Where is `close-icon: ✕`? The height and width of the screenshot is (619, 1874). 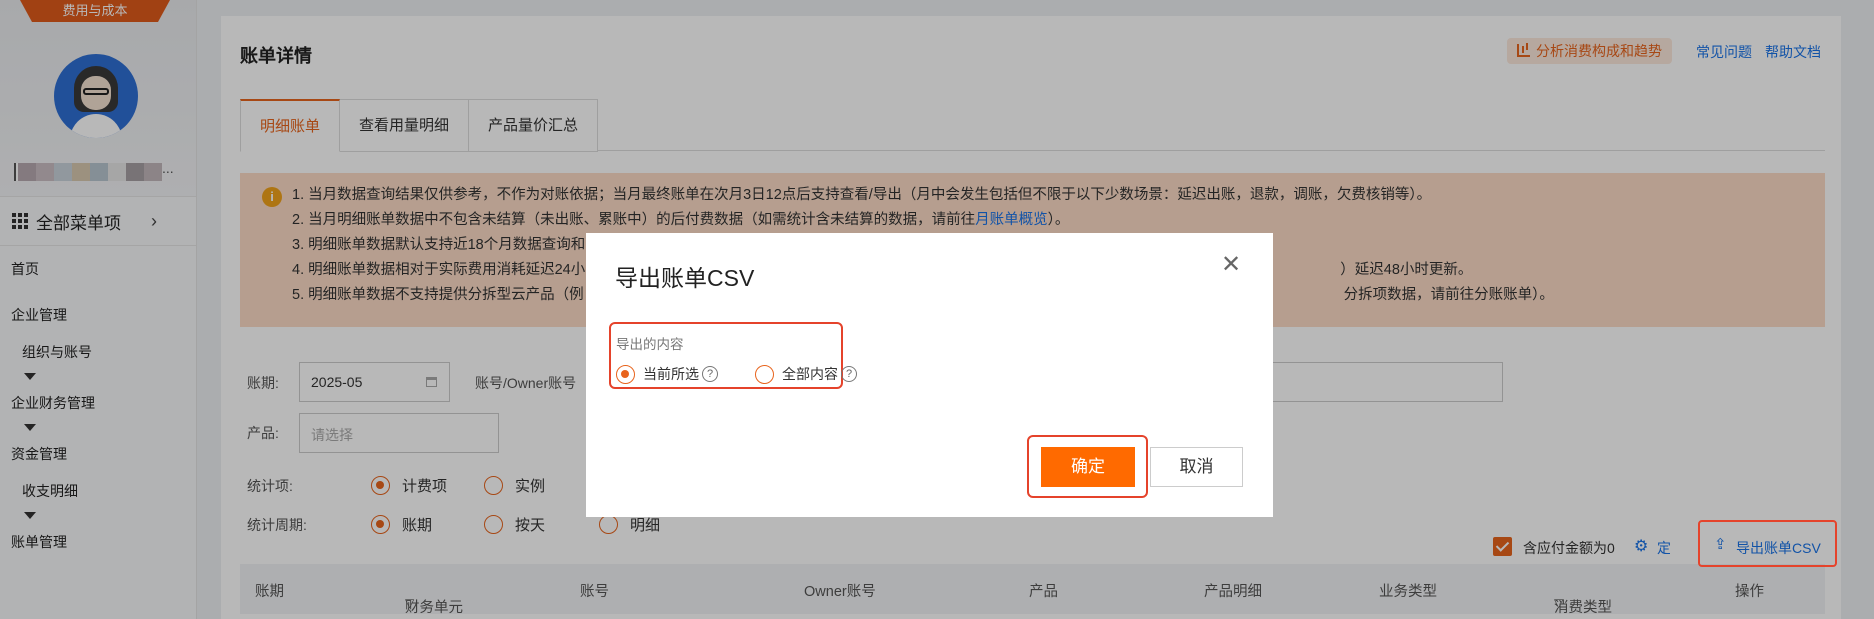 close-icon: ✕ is located at coordinates (1231, 265).